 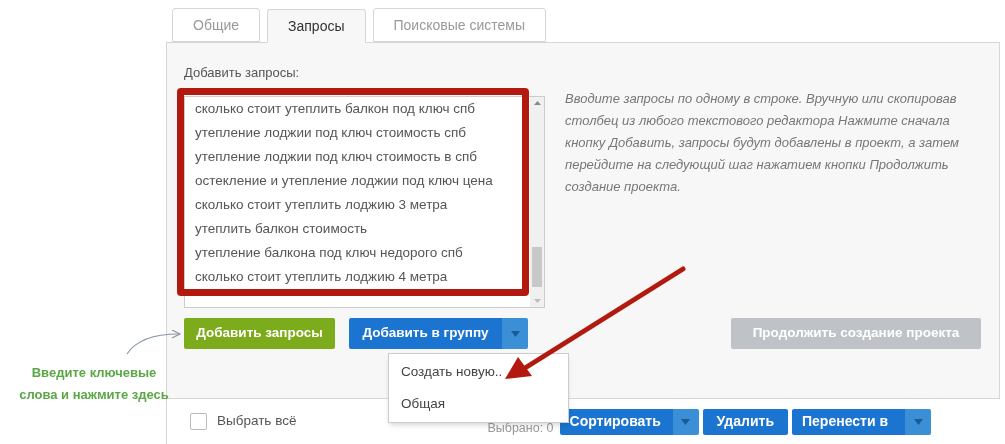 I want to click on selected-count: Выбрано: 0, so click(x=520, y=429).